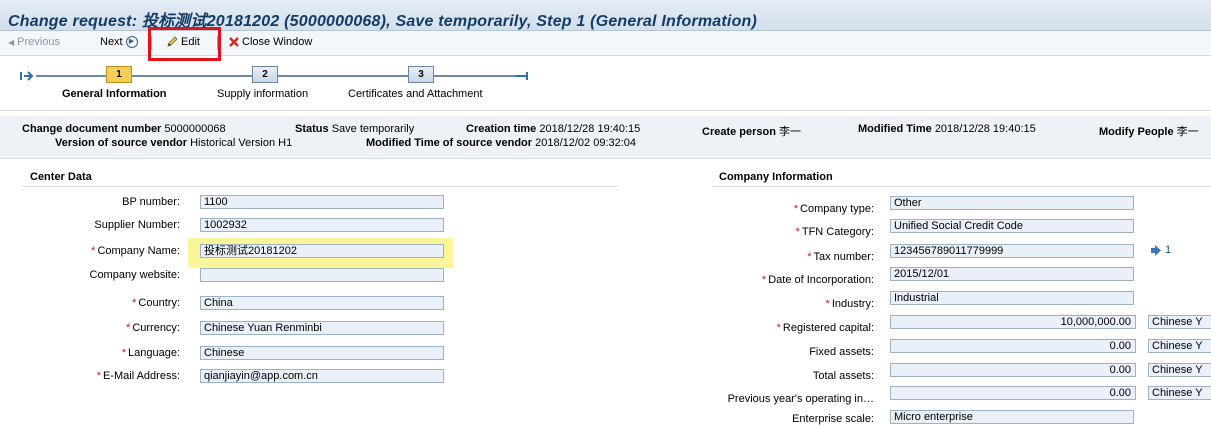  Describe the element at coordinates (151, 202) in the screenshot. I see `bp-number-label: BP number:` at that location.